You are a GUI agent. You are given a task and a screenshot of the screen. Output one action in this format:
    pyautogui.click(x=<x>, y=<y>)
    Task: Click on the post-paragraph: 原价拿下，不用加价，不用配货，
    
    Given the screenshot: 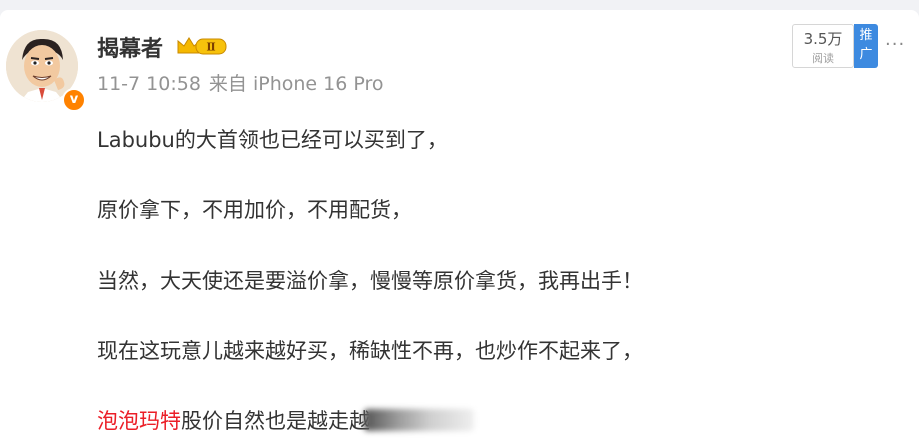 What is the action you would take?
    pyautogui.click(x=254, y=210)
    